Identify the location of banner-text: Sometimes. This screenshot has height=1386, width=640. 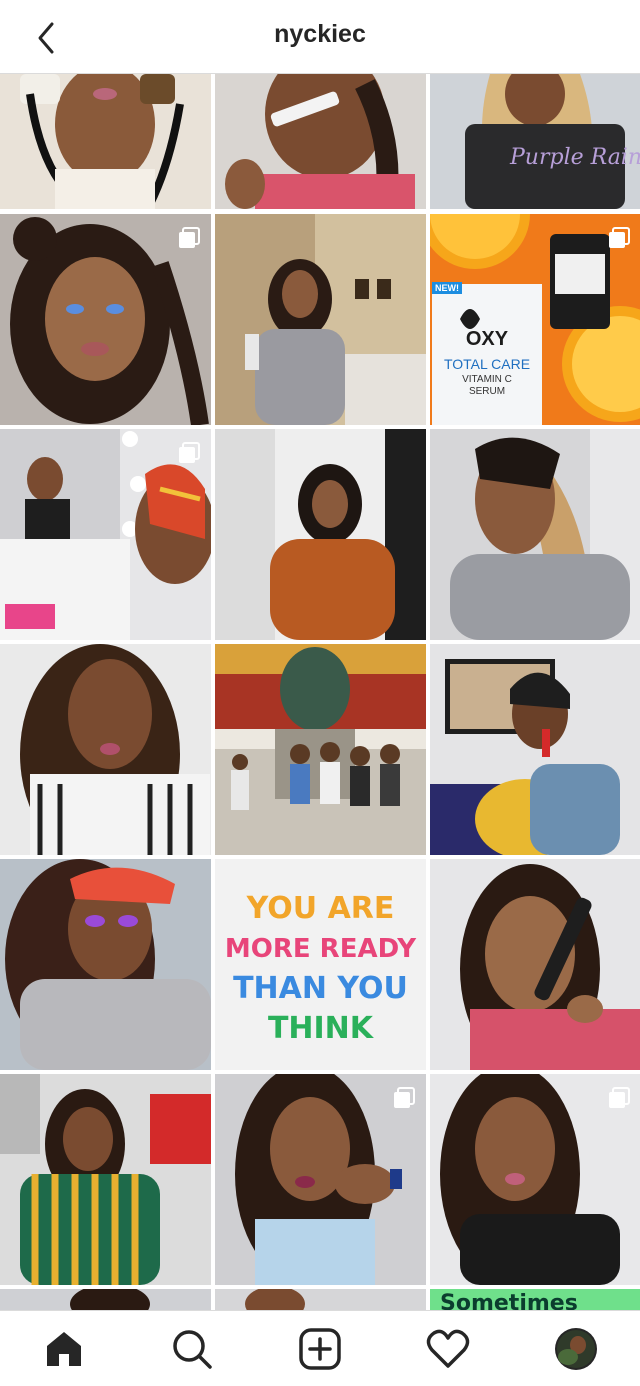
(509, 1300).